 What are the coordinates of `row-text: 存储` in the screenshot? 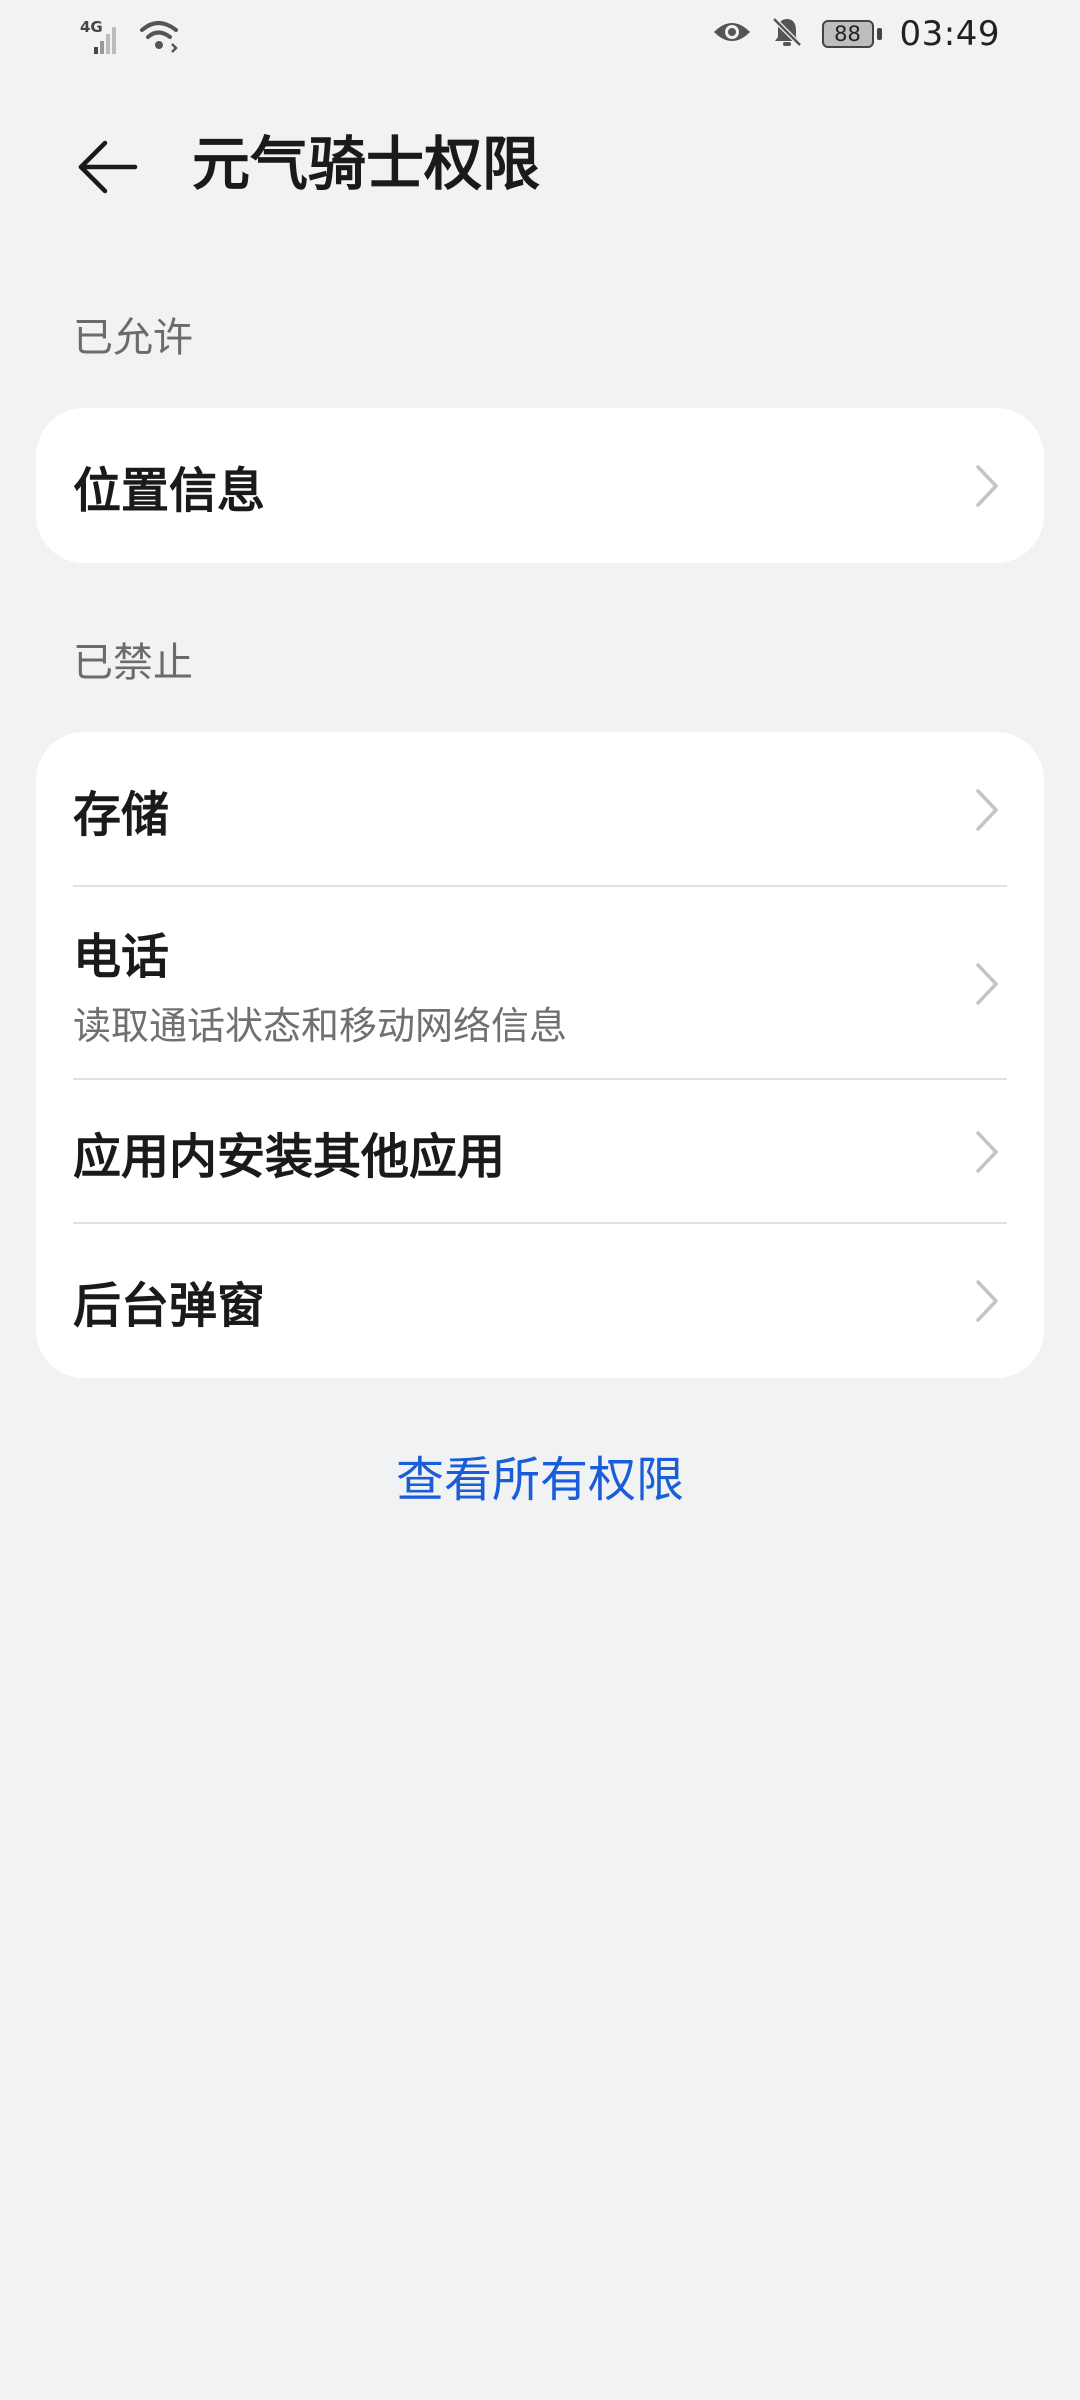 It's located at (520, 810).